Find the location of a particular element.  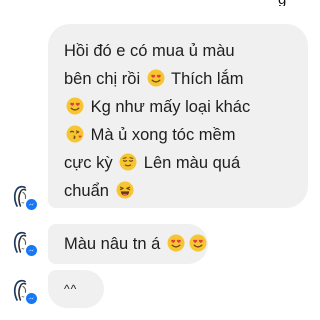

message-text: Màu nâu tn á is located at coordinates (112, 244).